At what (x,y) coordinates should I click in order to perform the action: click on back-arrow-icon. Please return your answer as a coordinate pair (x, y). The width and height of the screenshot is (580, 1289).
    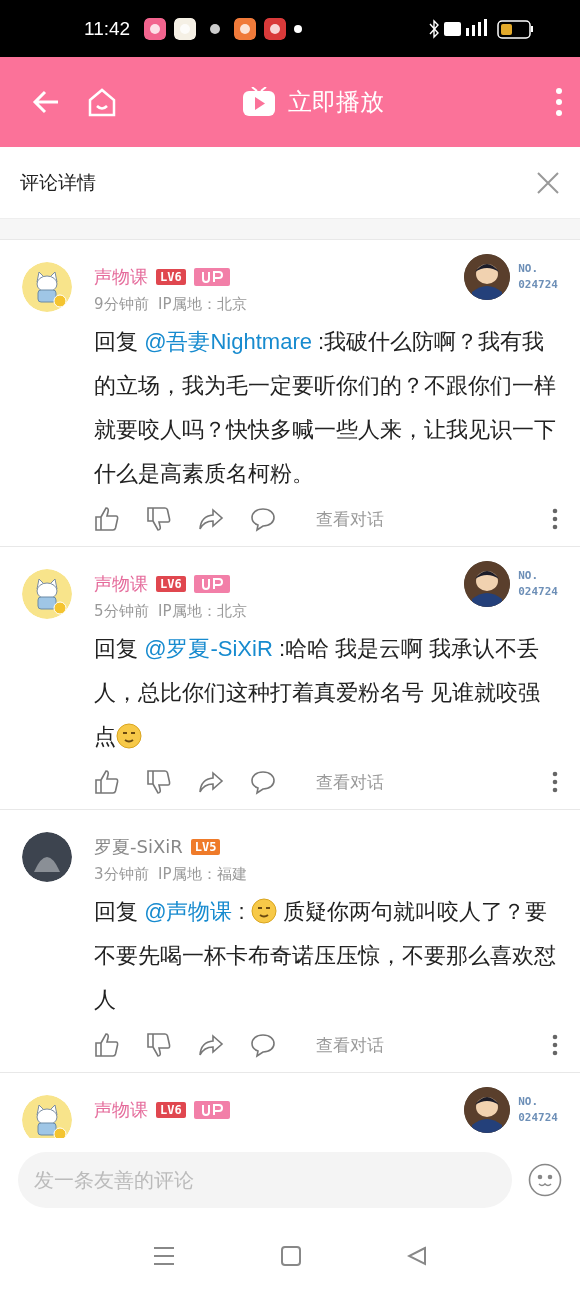
    Looking at the image, I should click on (46, 102).